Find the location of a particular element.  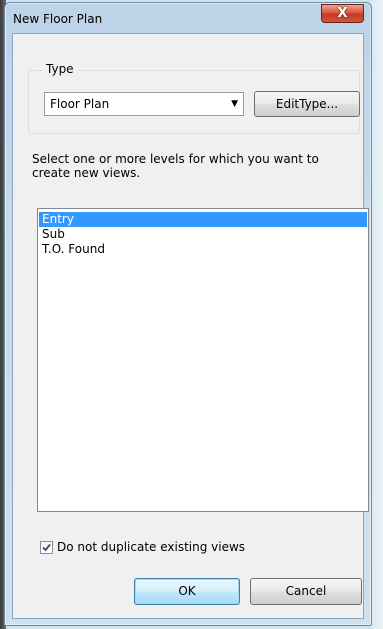

no-duplicate-label: Do not duplicate existing views is located at coordinates (151, 547).